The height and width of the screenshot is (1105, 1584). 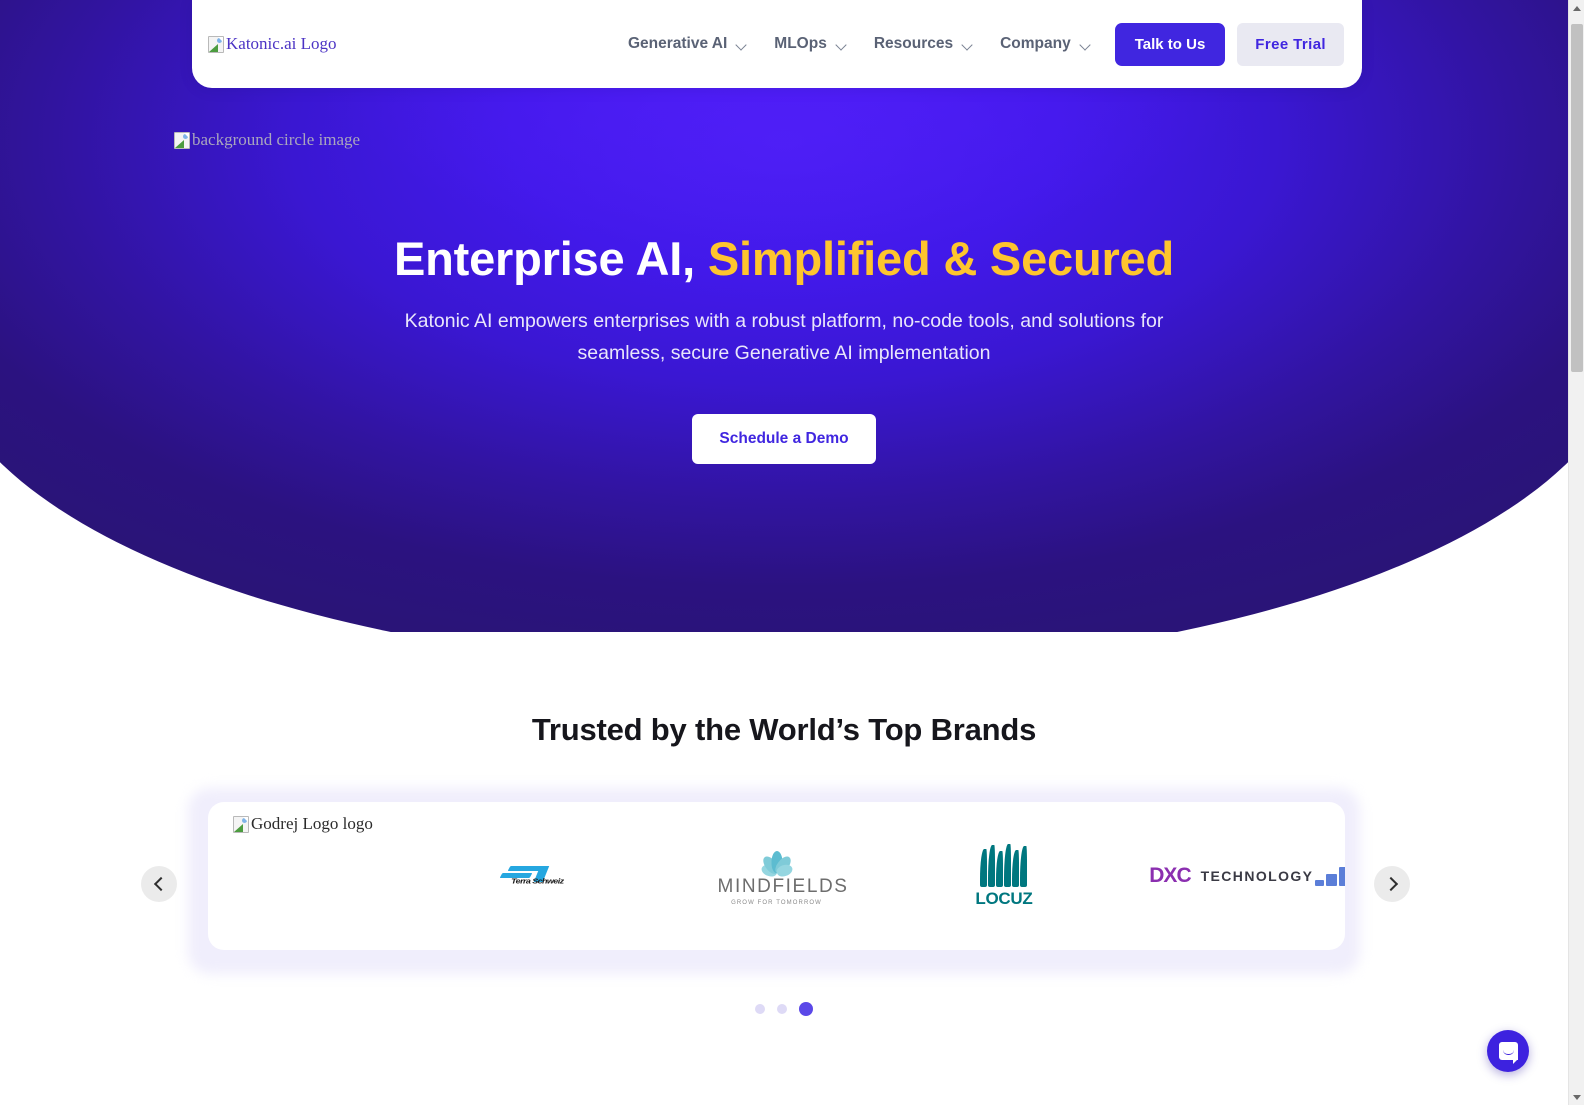 I want to click on lotus-icon, so click(x=777, y=862).